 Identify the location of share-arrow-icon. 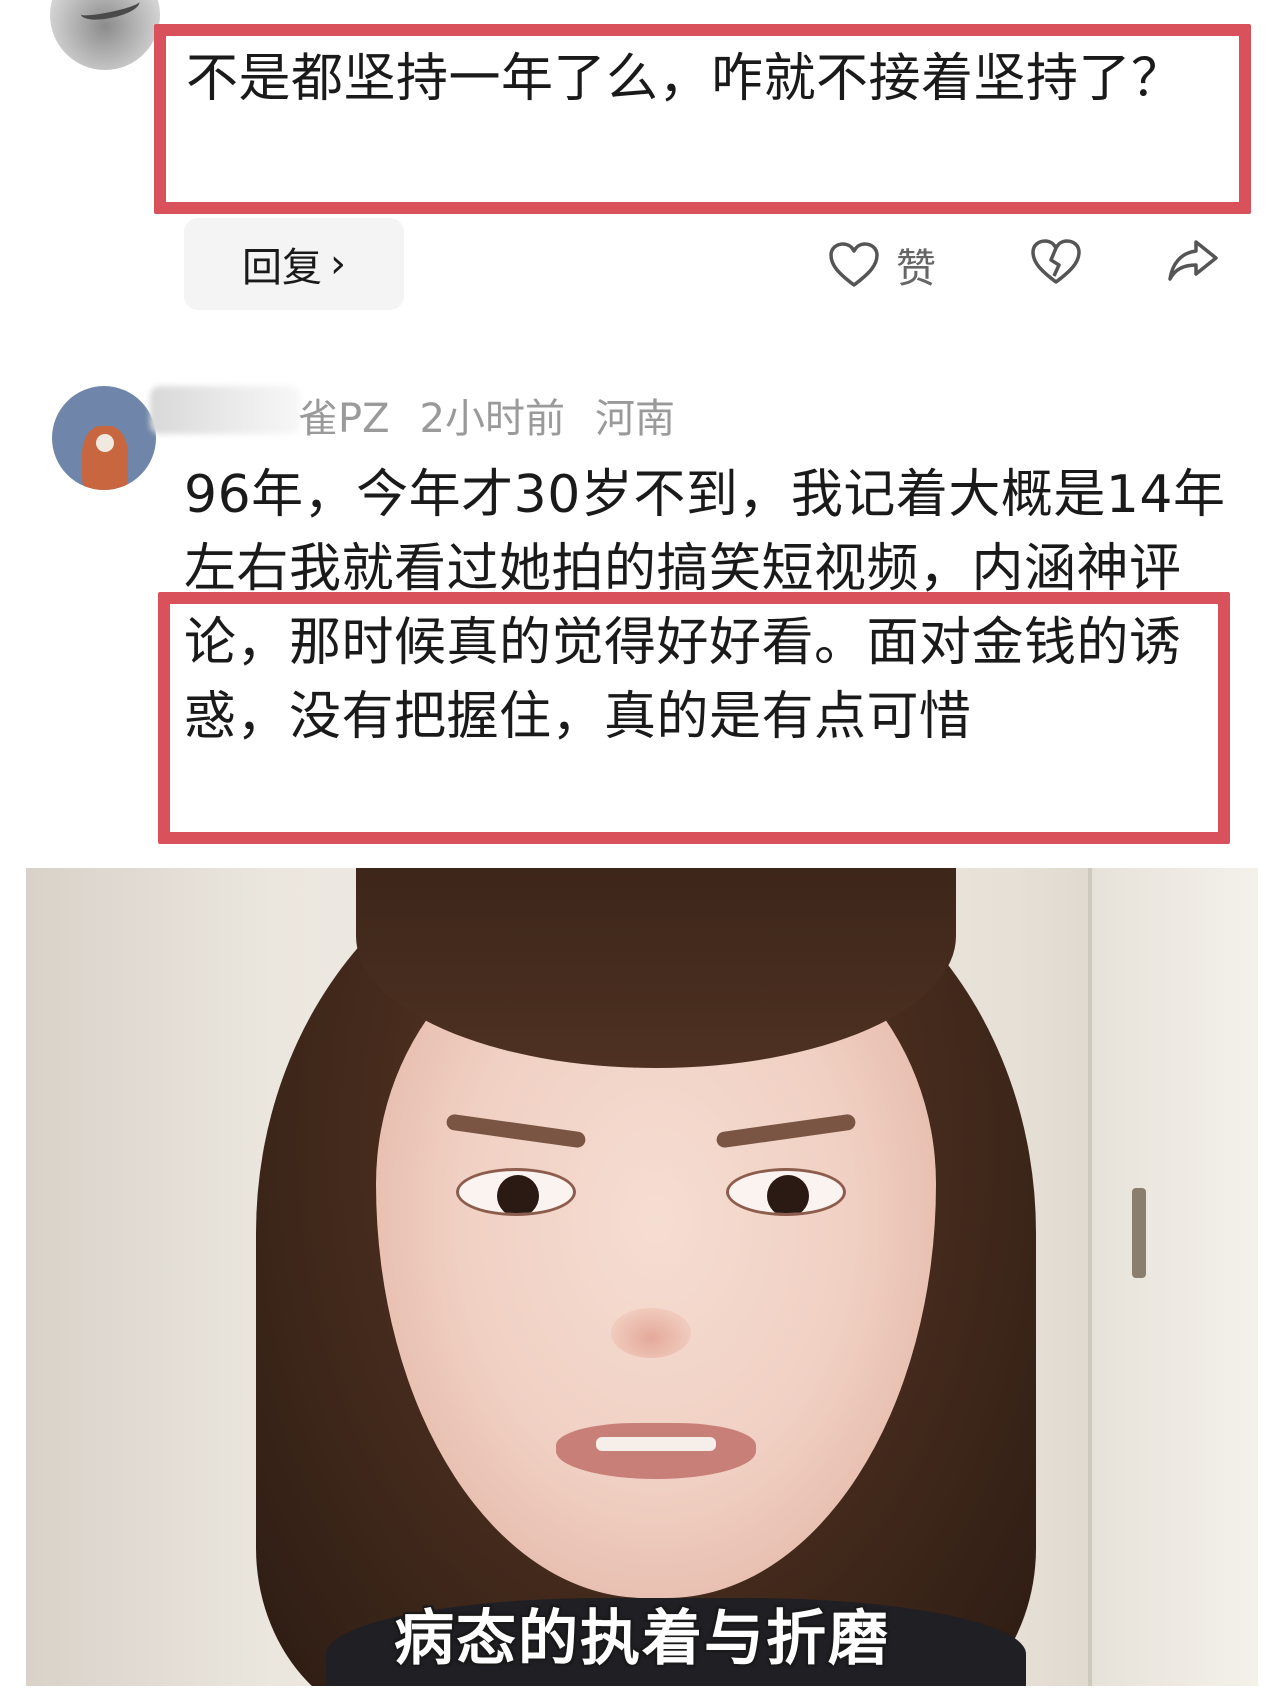
(1193, 260).